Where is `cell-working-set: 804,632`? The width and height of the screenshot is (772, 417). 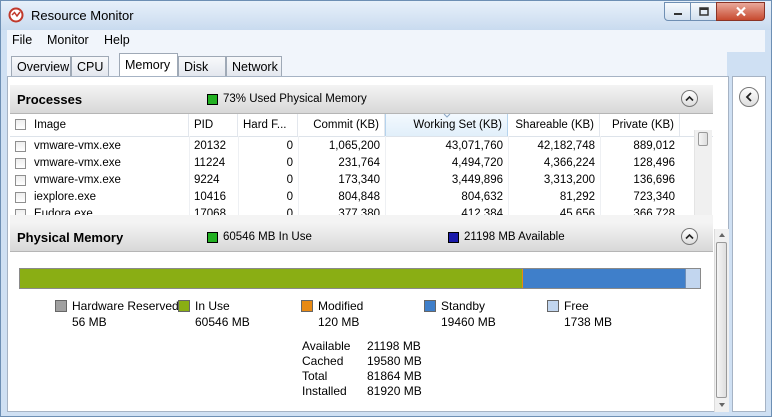
cell-working-set: 804,632 is located at coordinates (482, 197).